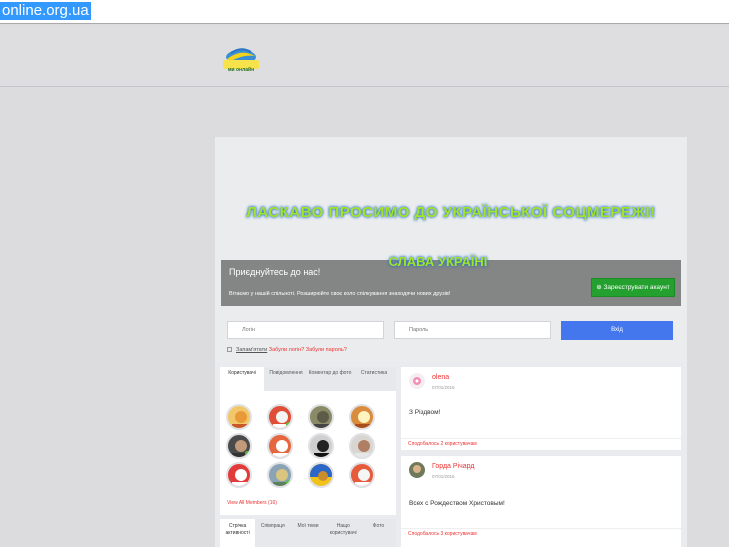  Describe the element at coordinates (453, 466) in the screenshot. I see `post-author: Горда Річард` at that location.